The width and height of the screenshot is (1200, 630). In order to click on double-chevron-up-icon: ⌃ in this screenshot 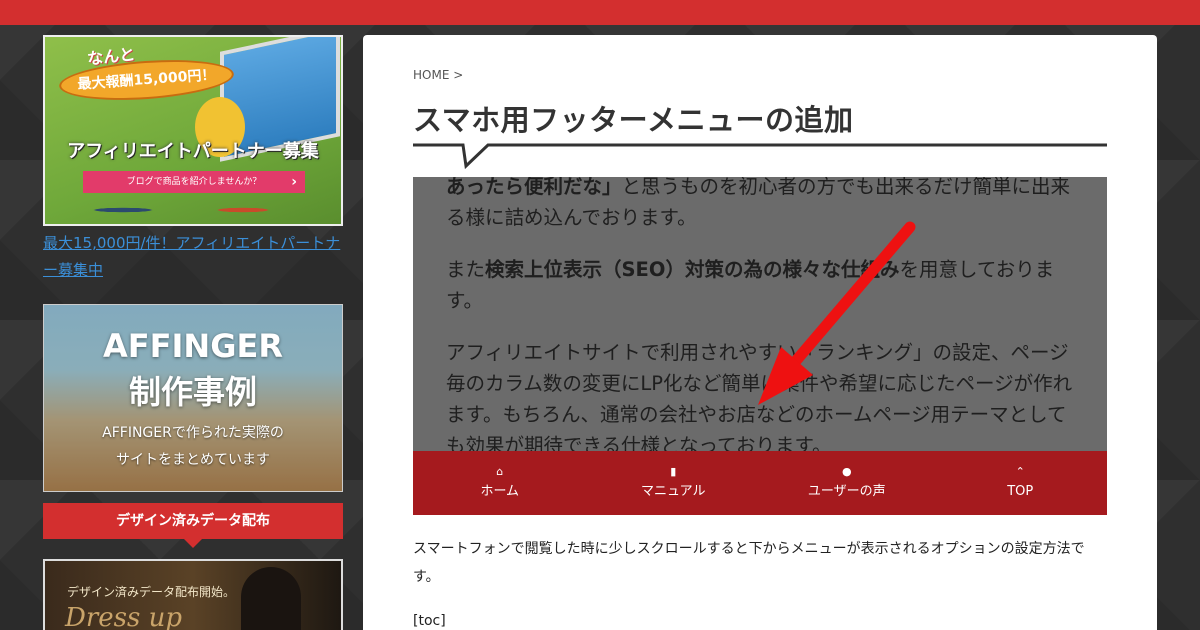, I will do `click(1020, 471)`.